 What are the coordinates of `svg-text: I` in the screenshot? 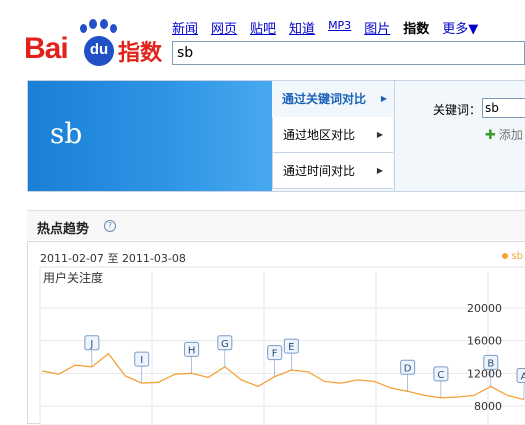 It's located at (141, 360).